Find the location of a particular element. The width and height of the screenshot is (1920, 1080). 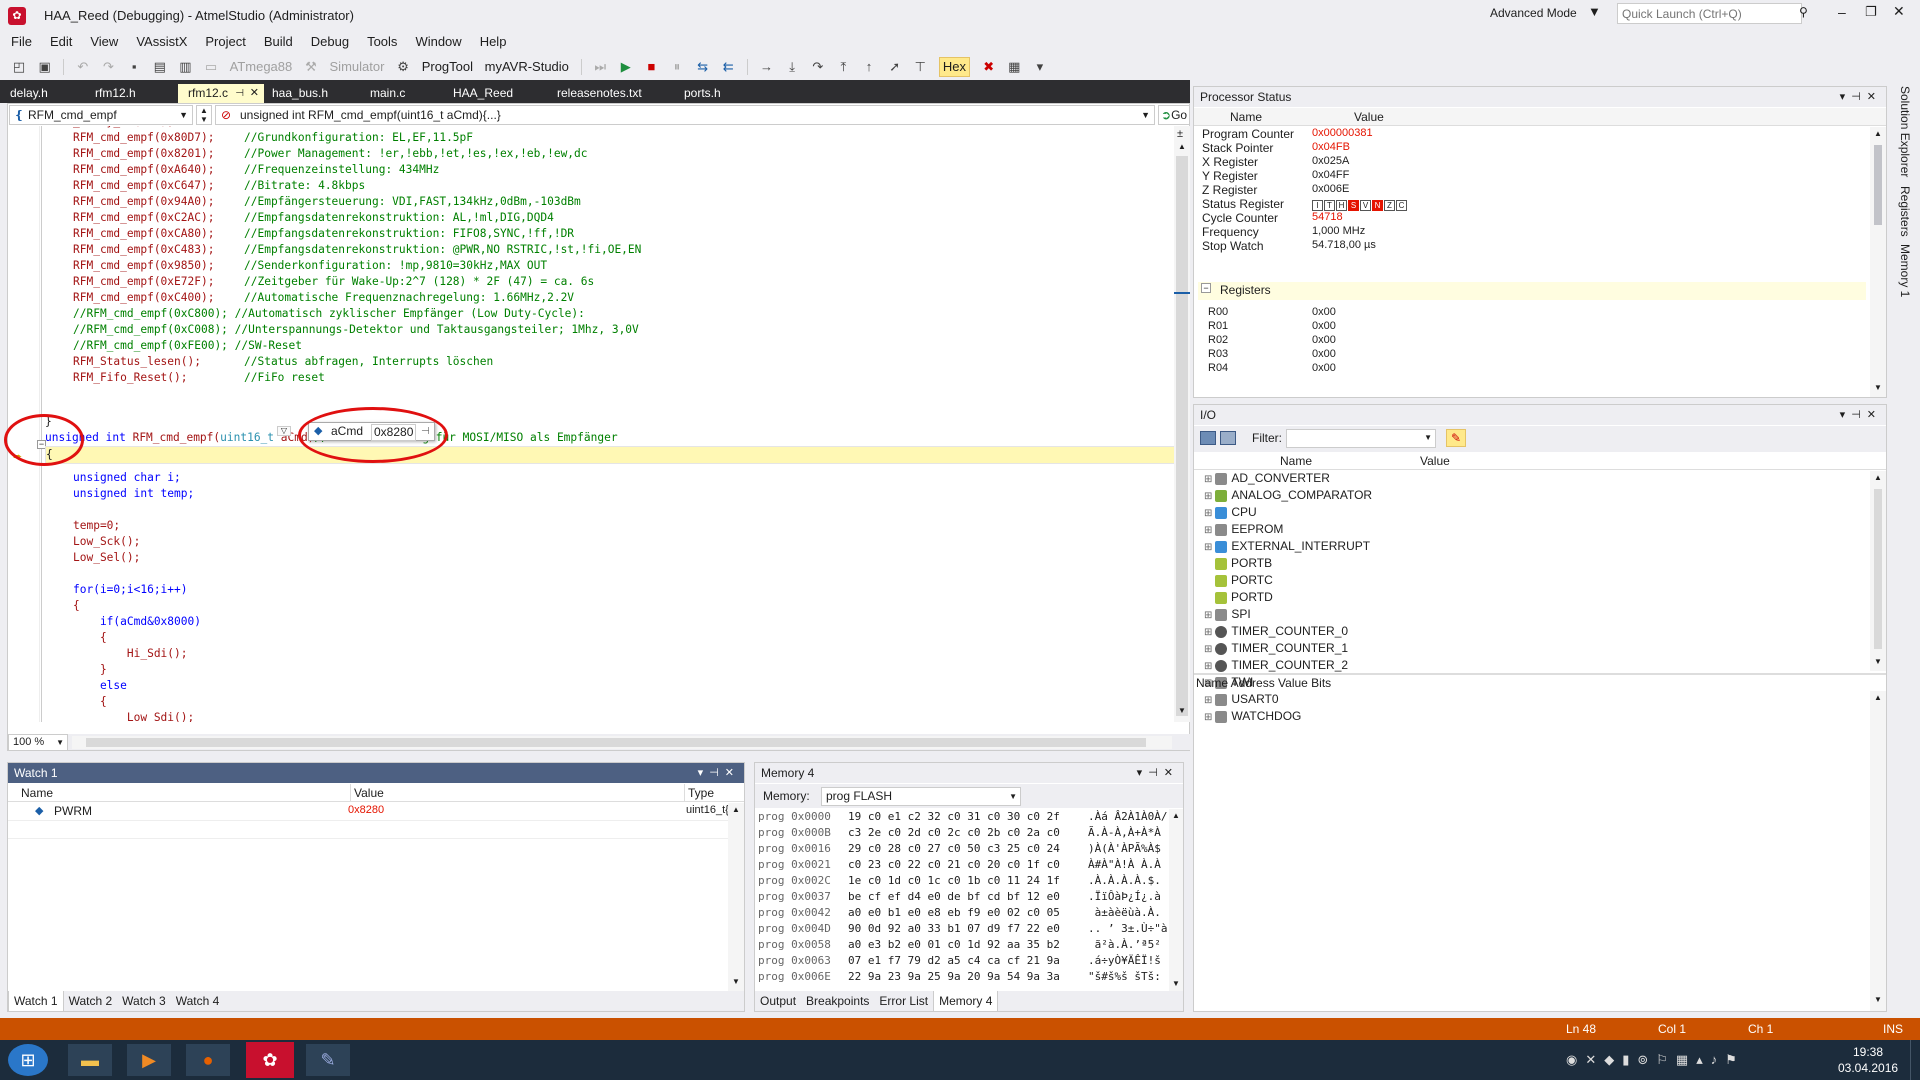

vertical-scrollbar: ± ▲ ▼ is located at coordinates (1182, 424).